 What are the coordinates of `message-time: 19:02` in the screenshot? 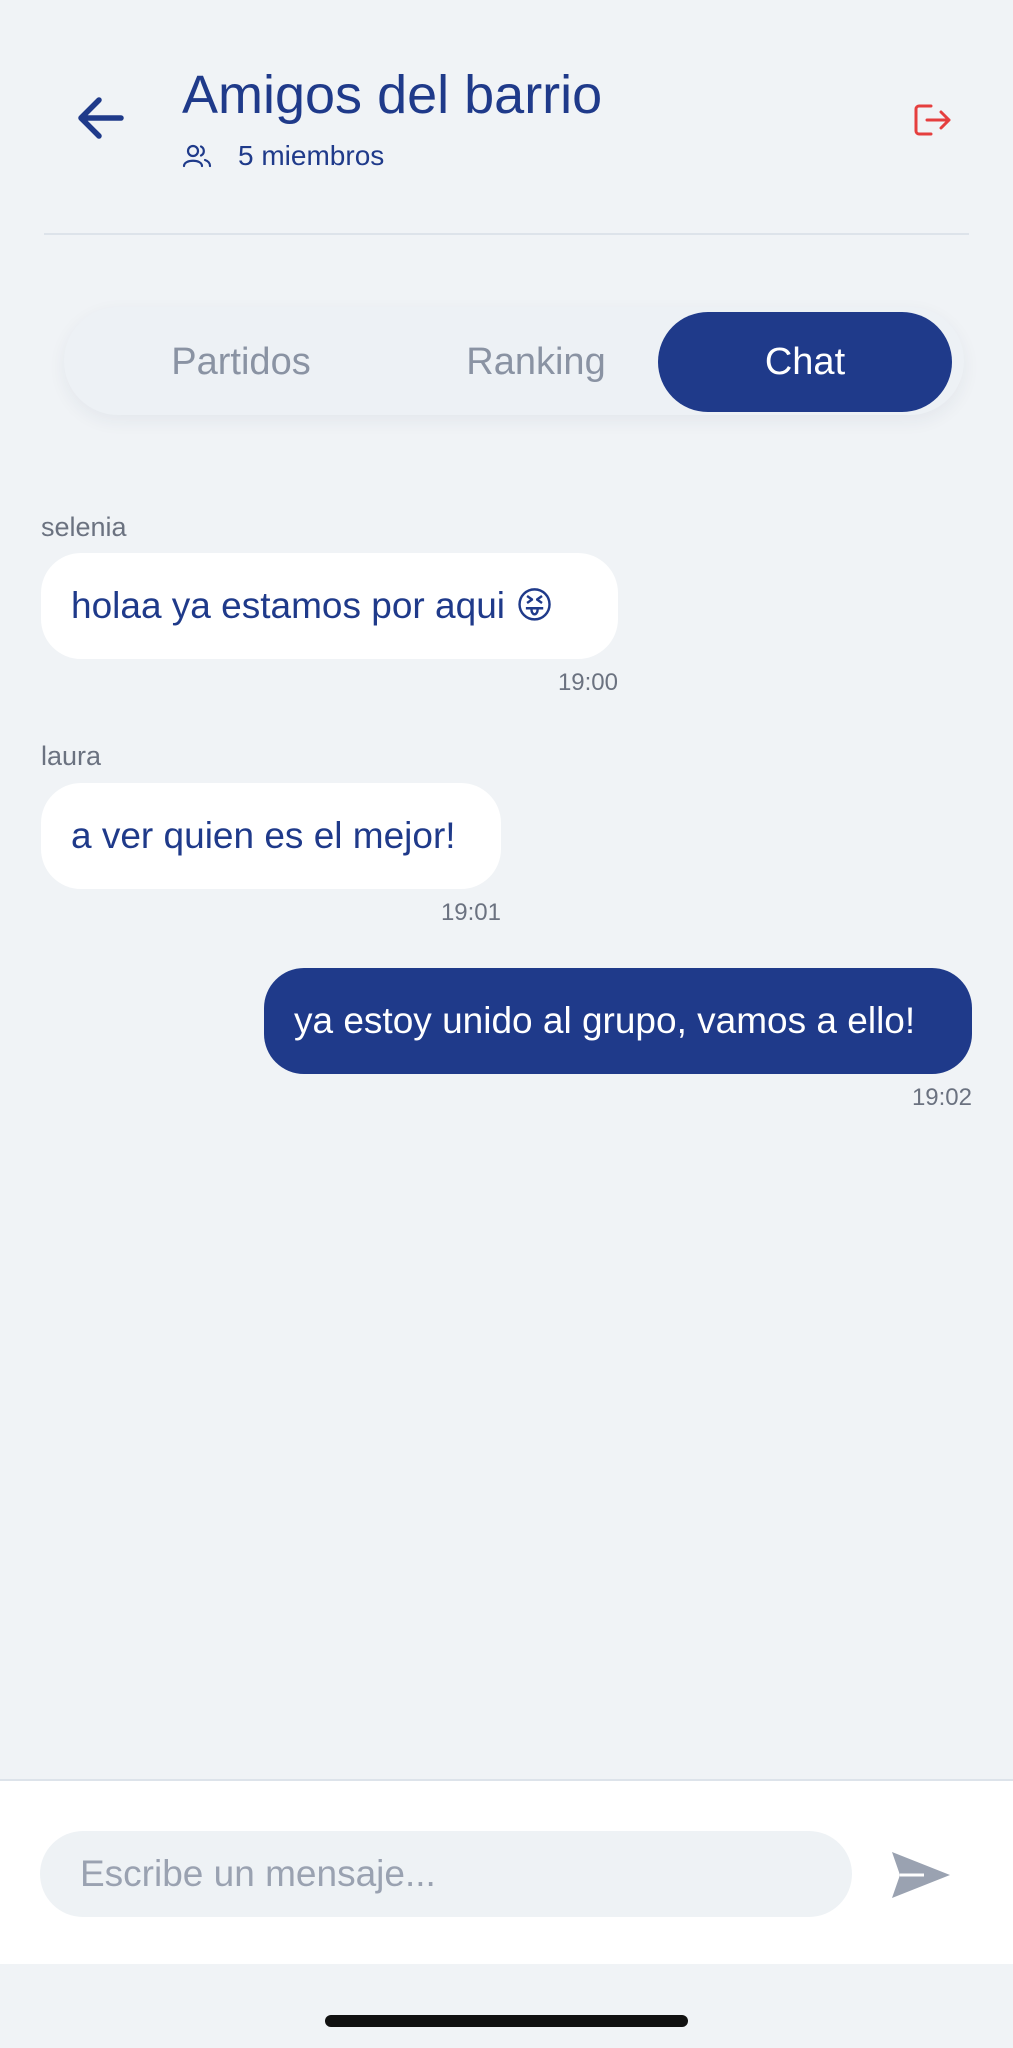 It's located at (941, 1097).